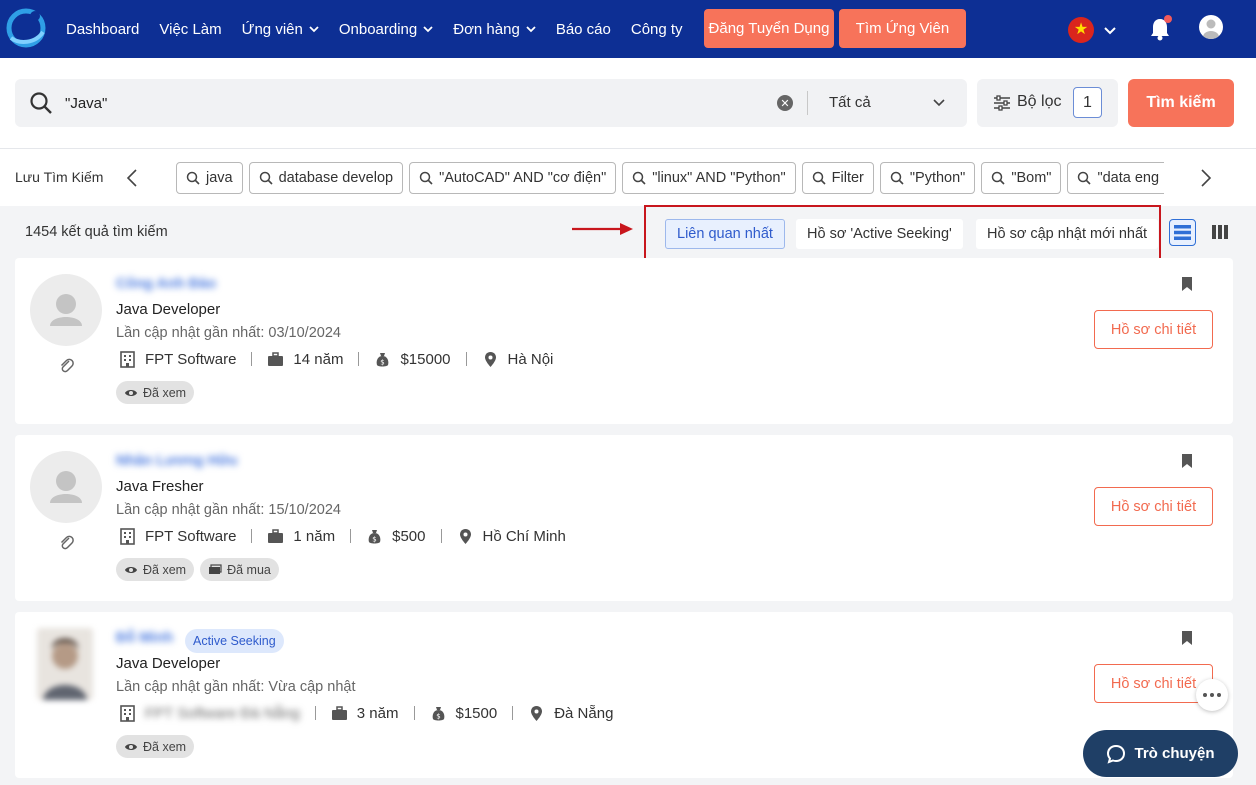  I want to click on nav-dashboard-label: Dashboard, so click(103, 29).